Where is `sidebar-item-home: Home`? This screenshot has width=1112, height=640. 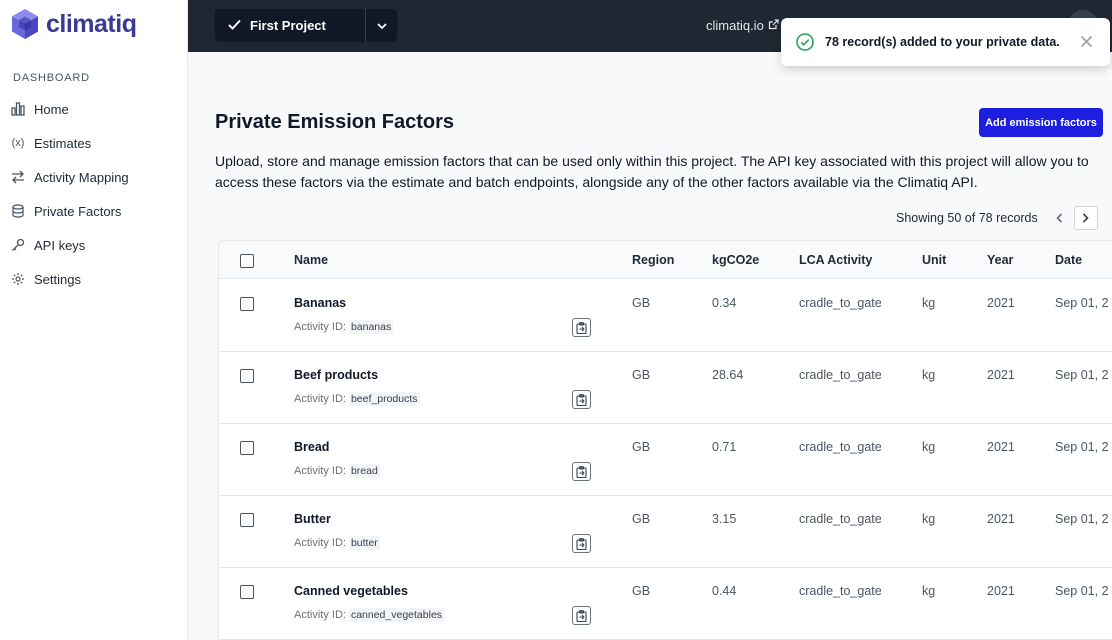
sidebar-item-home: Home is located at coordinates (93, 109).